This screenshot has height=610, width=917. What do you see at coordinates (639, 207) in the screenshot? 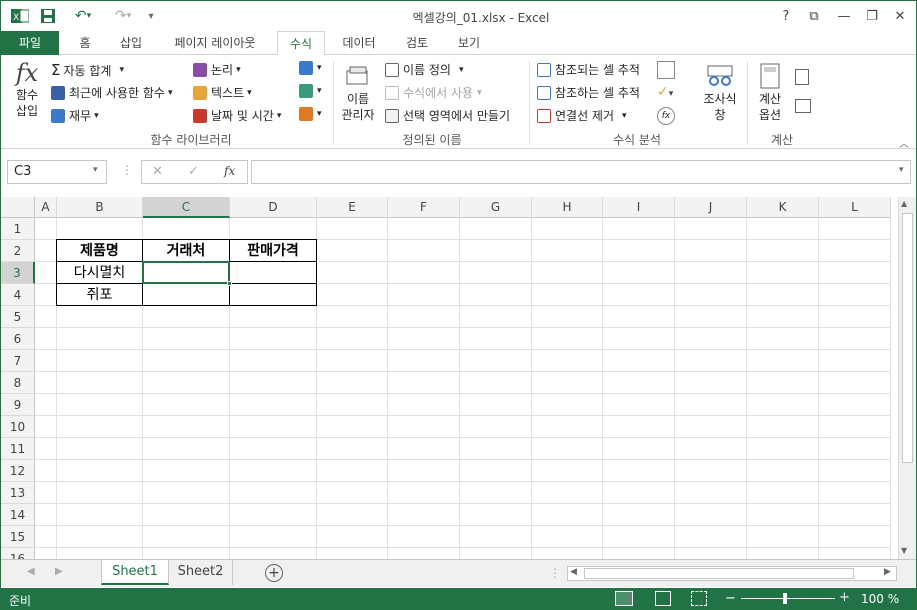
I see `column-header-i: I` at bounding box center [639, 207].